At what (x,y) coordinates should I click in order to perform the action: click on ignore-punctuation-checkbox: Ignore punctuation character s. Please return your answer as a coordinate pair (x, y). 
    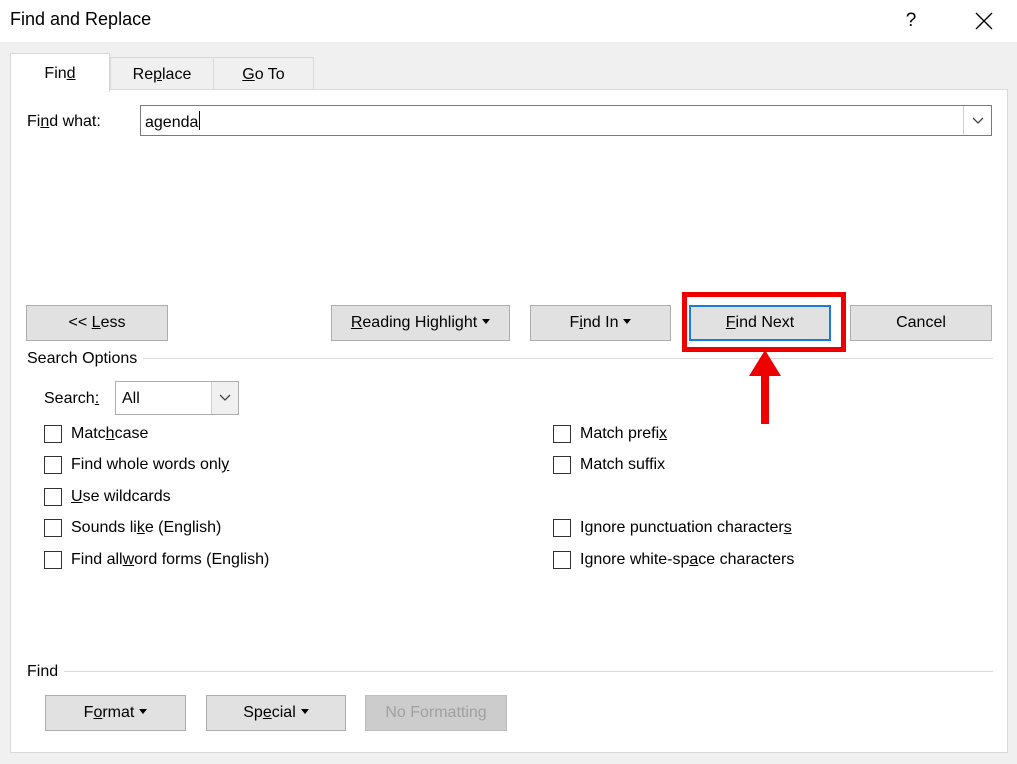
    Looking at the image, I should click on (672, 528).